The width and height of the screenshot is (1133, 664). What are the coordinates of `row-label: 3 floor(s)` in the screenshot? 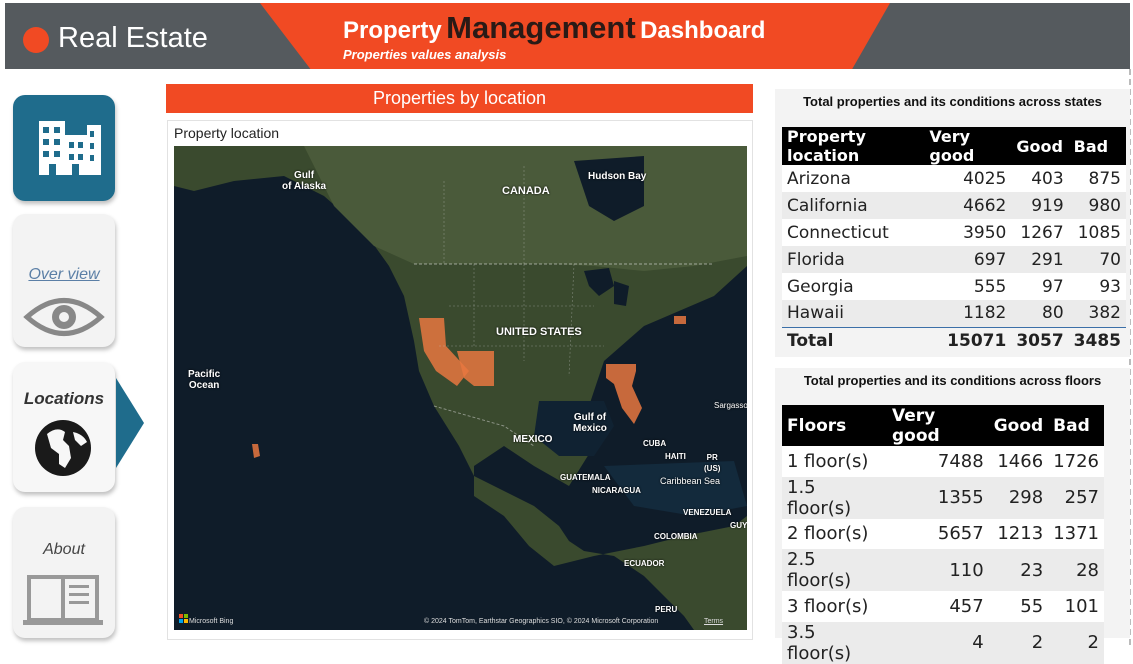 It's located at (834, 606).